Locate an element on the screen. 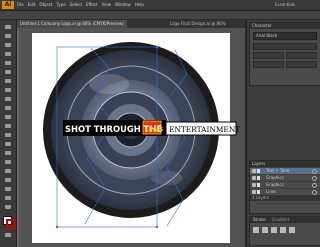  rotate-tool-icon is located at coordinates (8, 108).